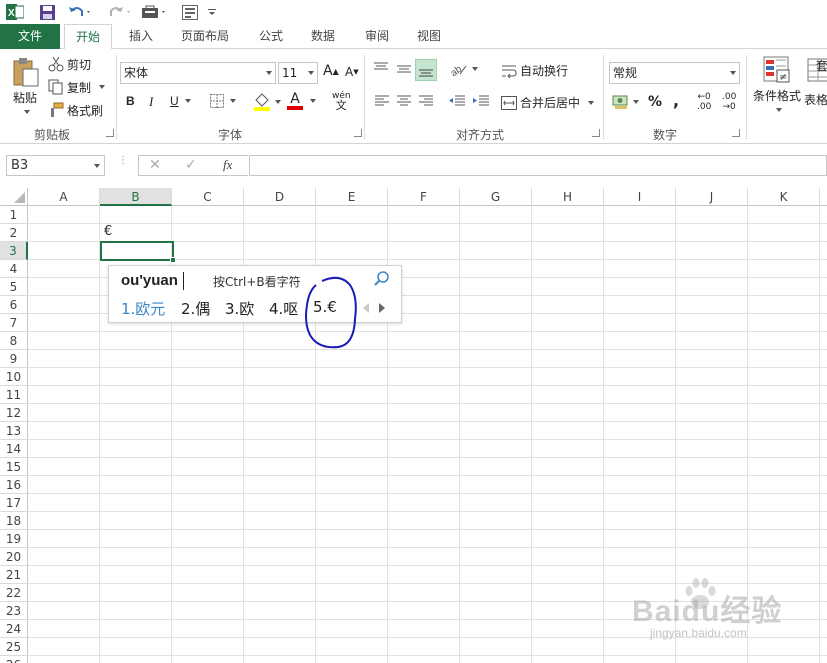 The image size is (827, 663). What do you see at coordinates (239, 308) in the screenshot?
I see `ime-candidate-3: 3.欧` at bounding box center [239, 308].